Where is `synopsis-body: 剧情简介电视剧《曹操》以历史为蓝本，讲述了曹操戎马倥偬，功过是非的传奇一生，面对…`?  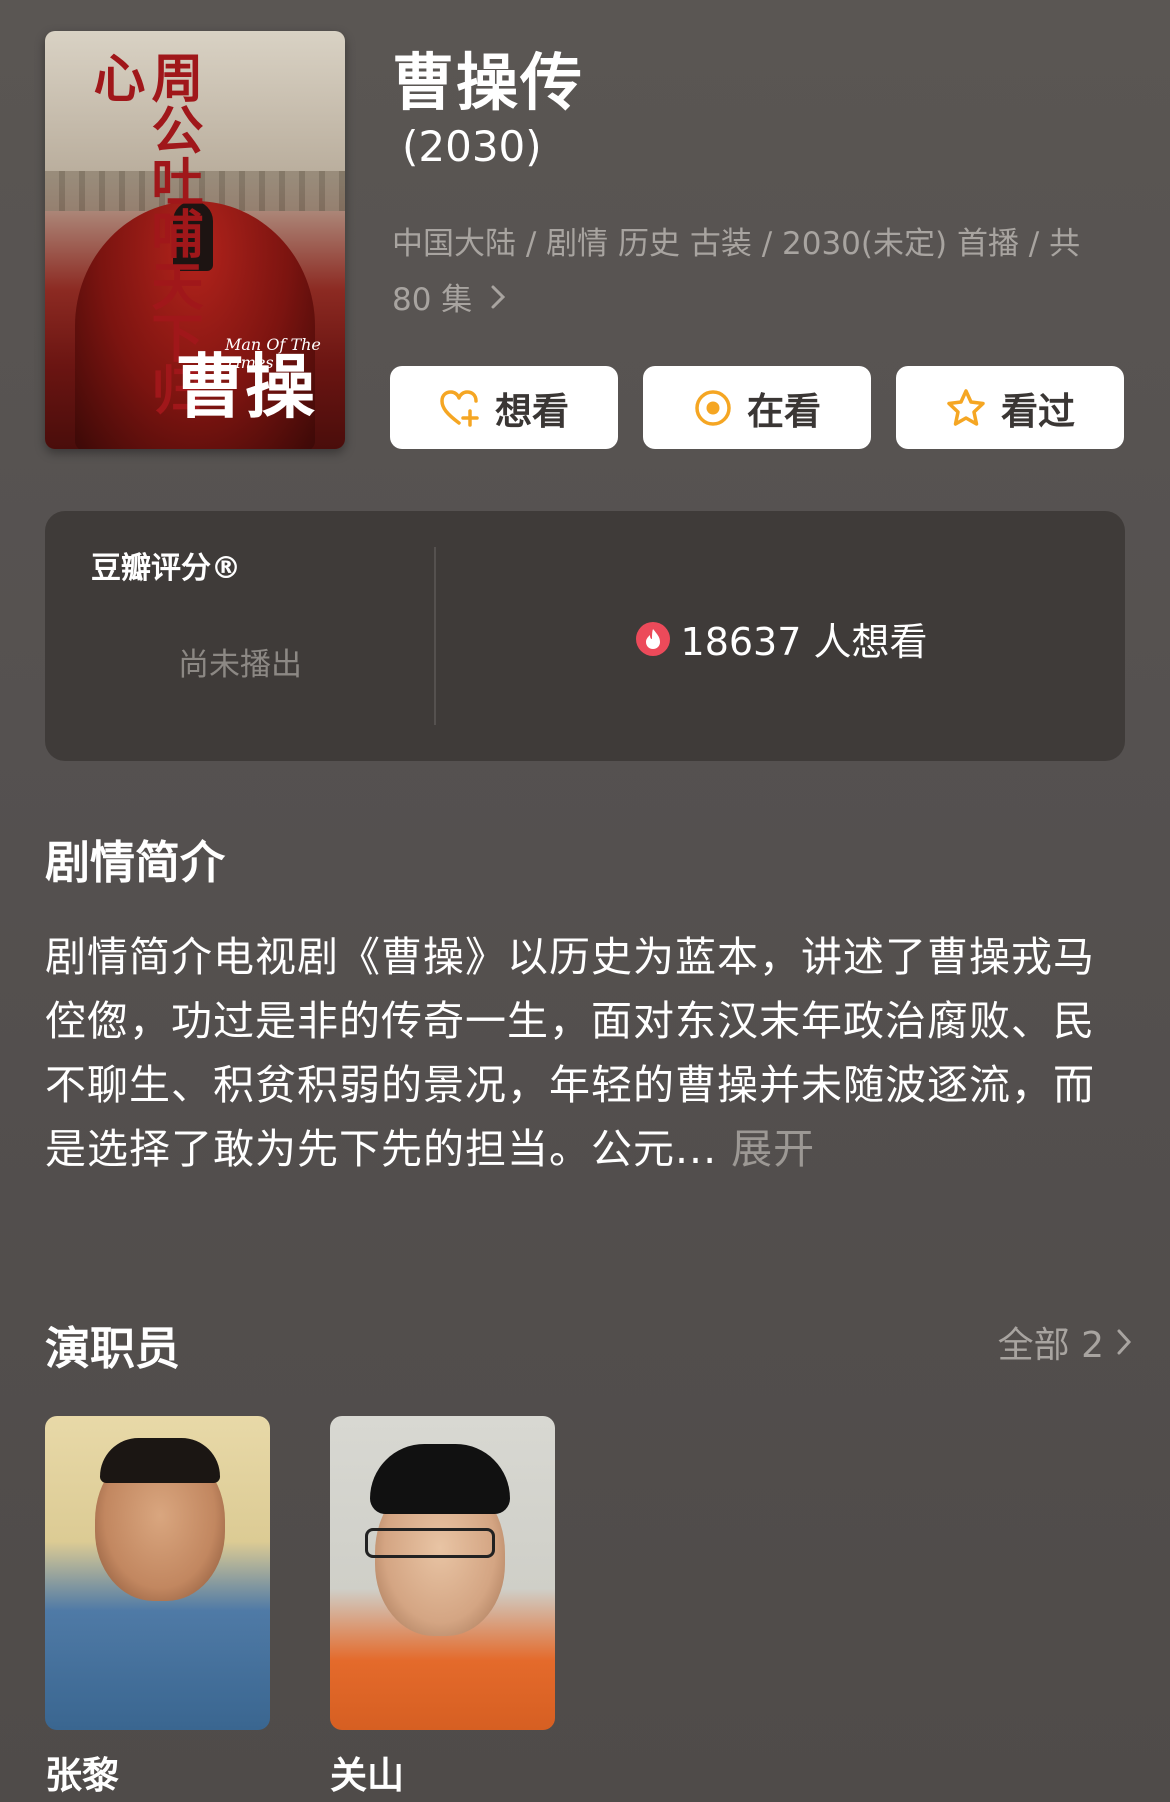 synopsis-body: 剧情简介电视剧《曹操》以历史为蓝本，讲述了曹操戎马倥偬，功过是非的传奇一生，面对… is located at coordinates (570, 1053).